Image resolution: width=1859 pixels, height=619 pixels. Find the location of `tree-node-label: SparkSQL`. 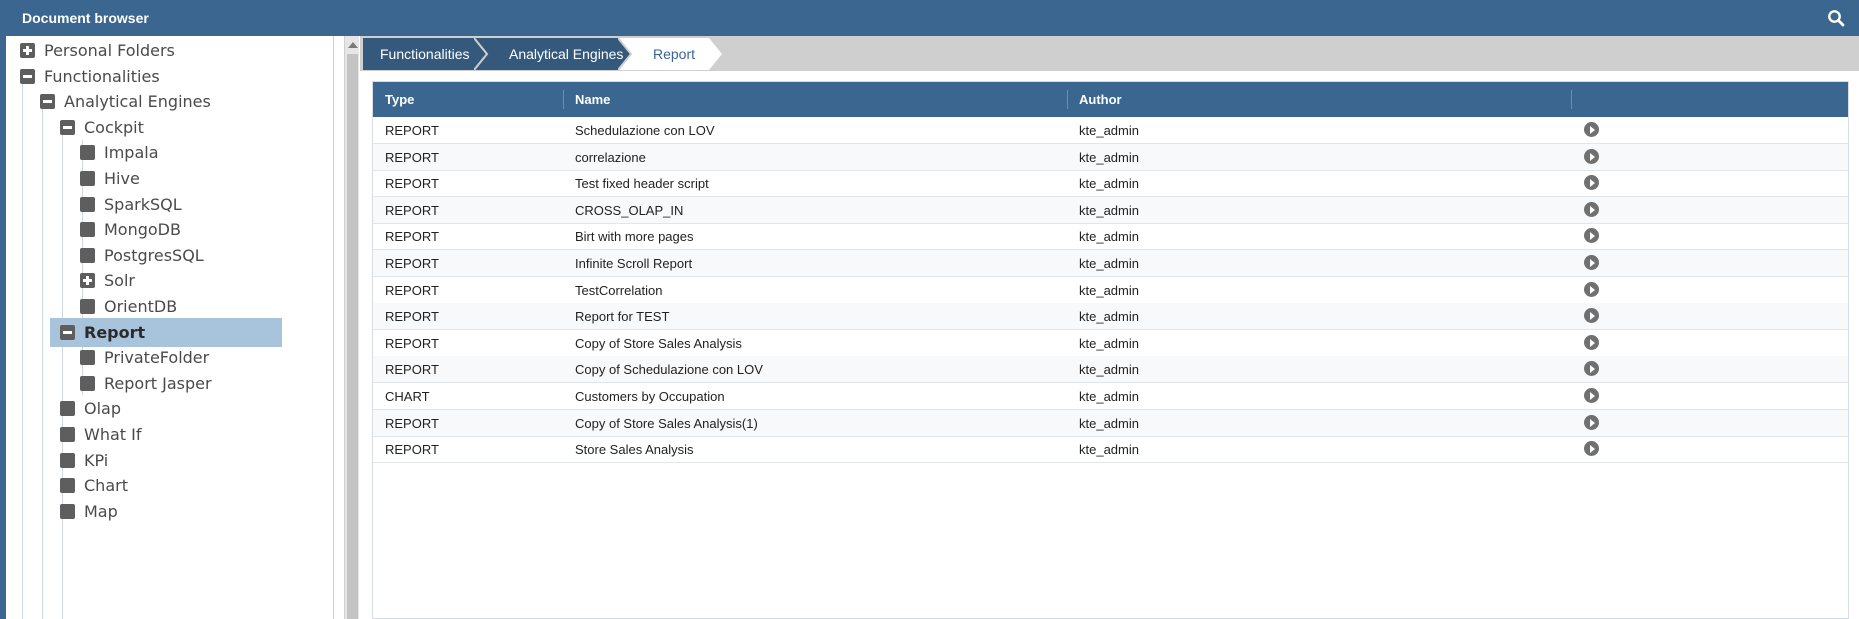

tree-node-label: SparkSQL is located at coordinates (143, 204).